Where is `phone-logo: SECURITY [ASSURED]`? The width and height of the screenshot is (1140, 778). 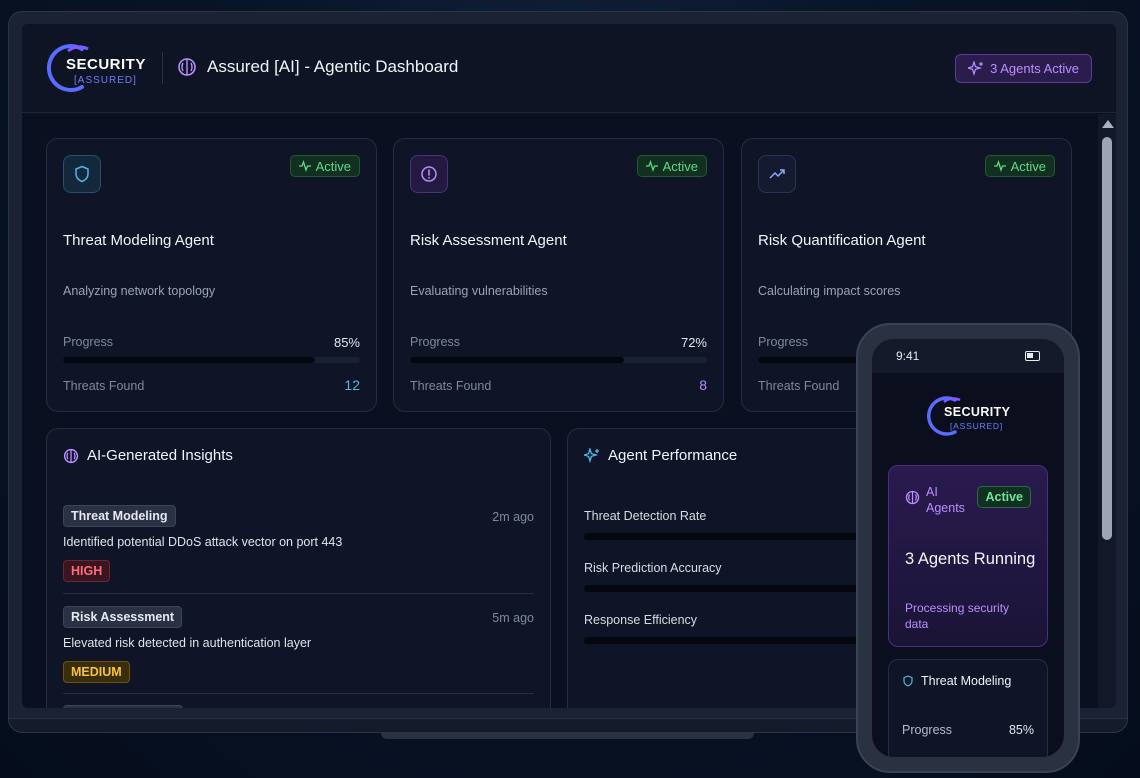 phone-logo: SECURITY [ASSURED] is located at coordinates (969, 416).